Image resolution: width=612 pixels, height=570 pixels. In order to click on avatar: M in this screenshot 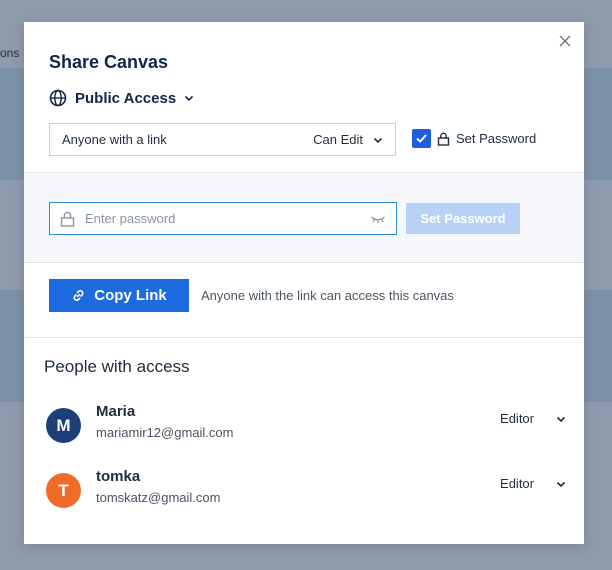, I will do `click(63, 425)`.